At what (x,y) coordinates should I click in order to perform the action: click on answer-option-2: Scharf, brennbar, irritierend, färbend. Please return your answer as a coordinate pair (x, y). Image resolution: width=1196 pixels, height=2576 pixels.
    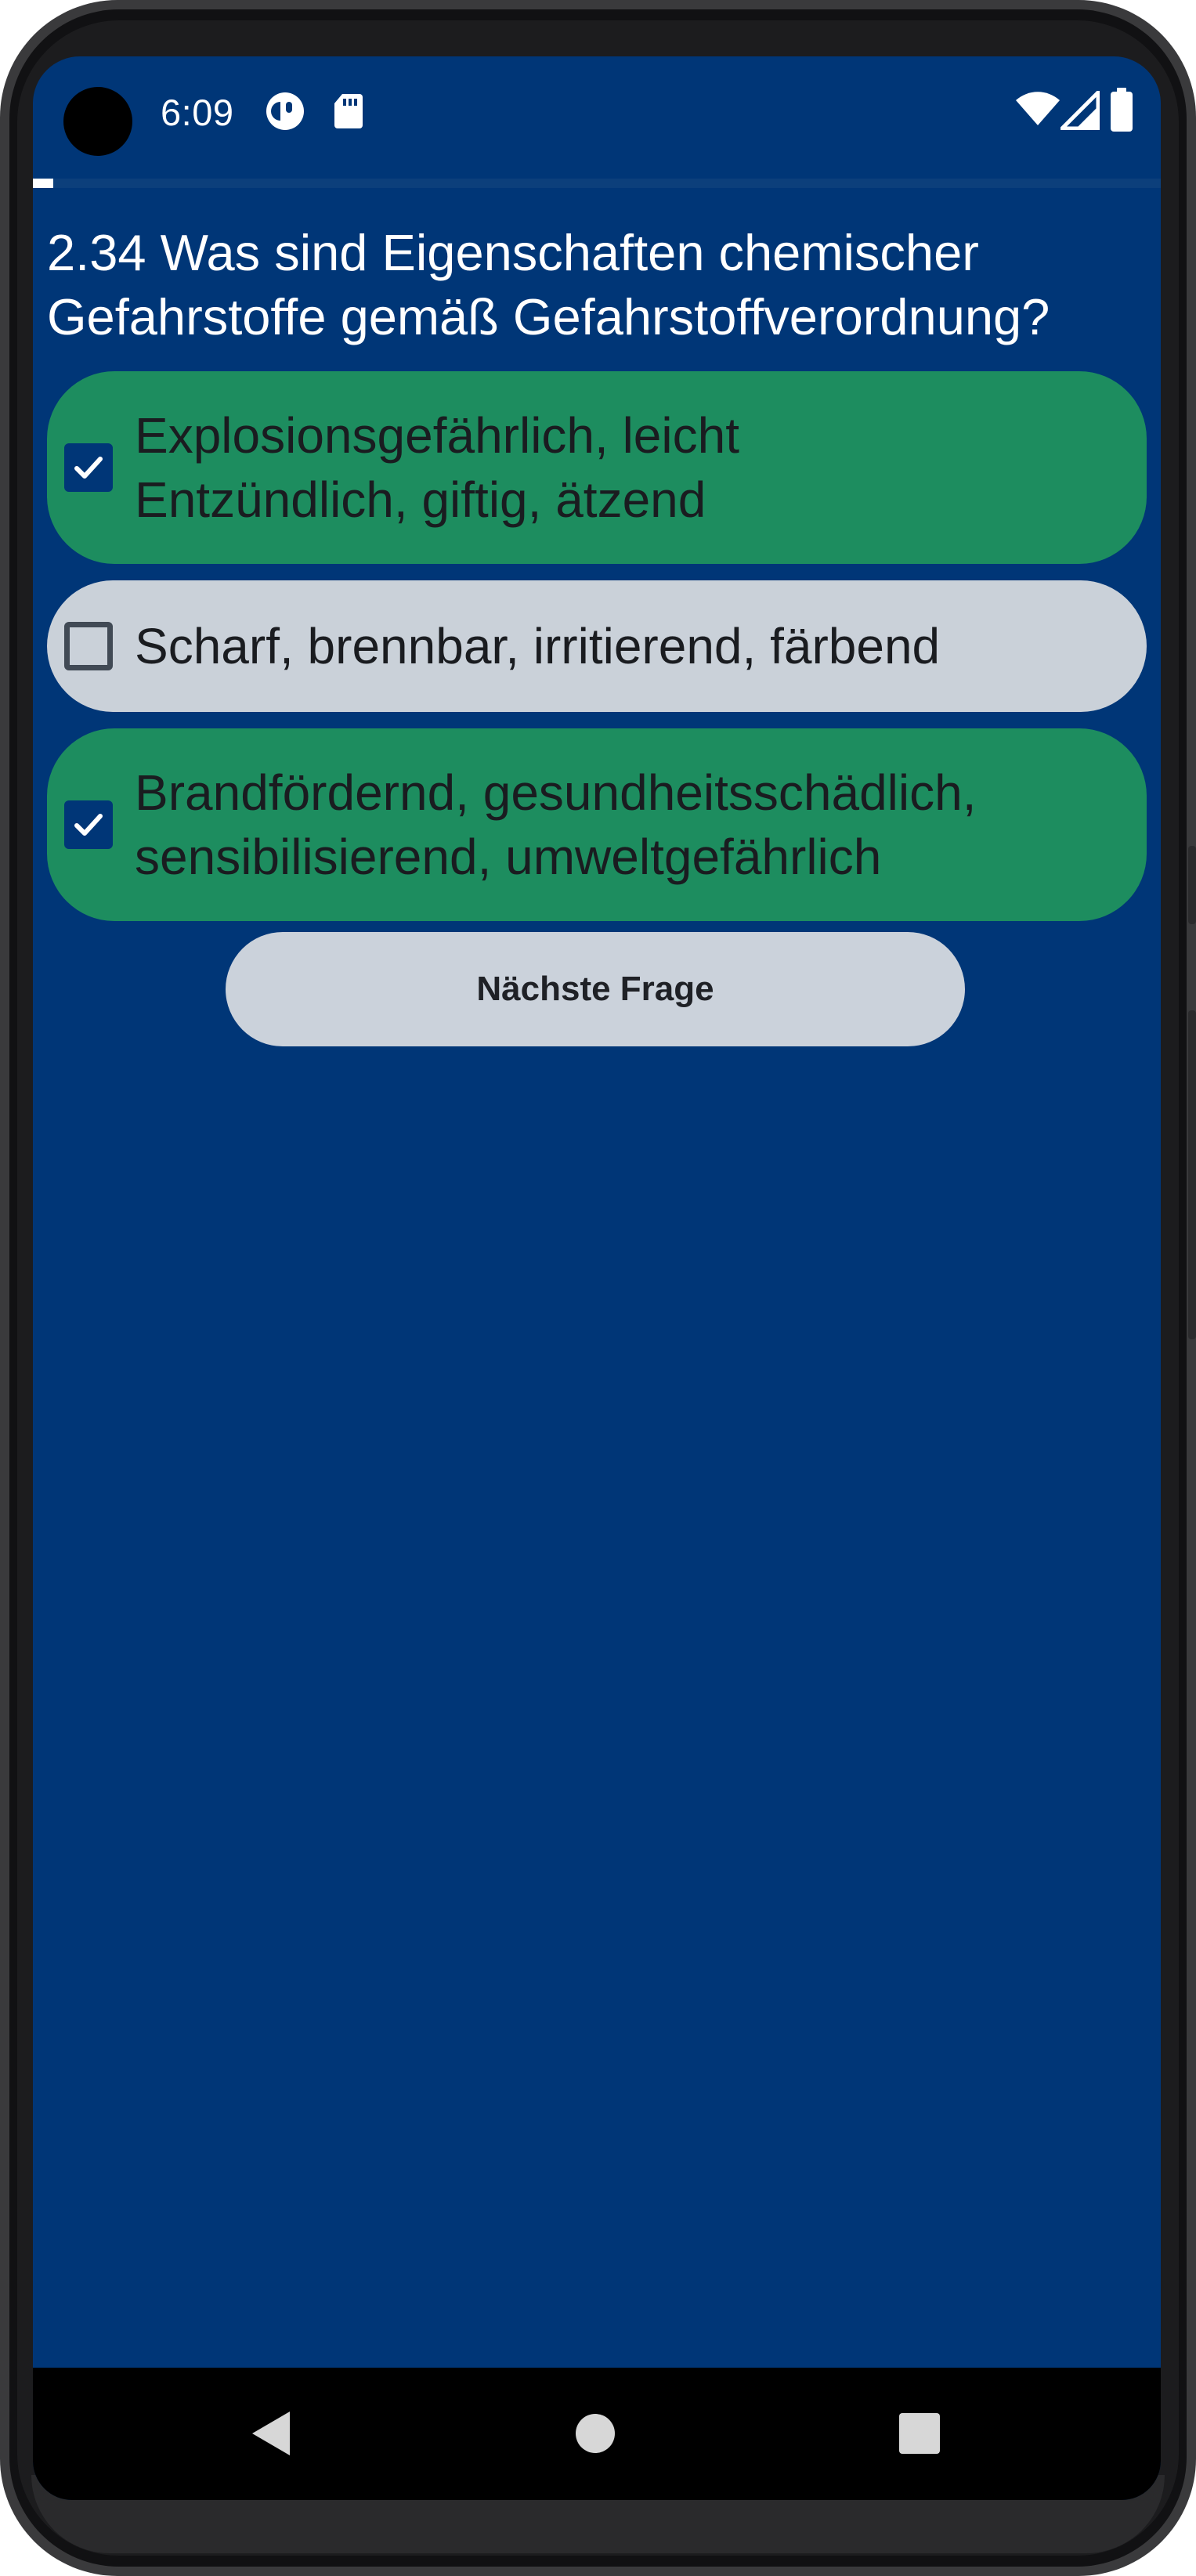
    Looking at the image, I should click on (597, 646).